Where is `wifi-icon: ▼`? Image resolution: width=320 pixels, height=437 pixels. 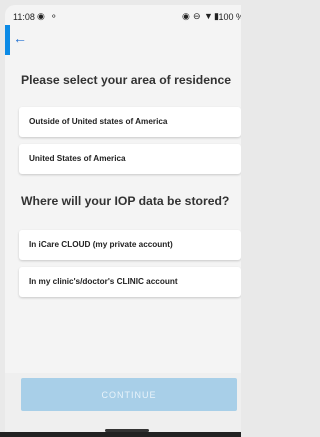 wifi-icon: ▼ is located at coordinates (208, 16).